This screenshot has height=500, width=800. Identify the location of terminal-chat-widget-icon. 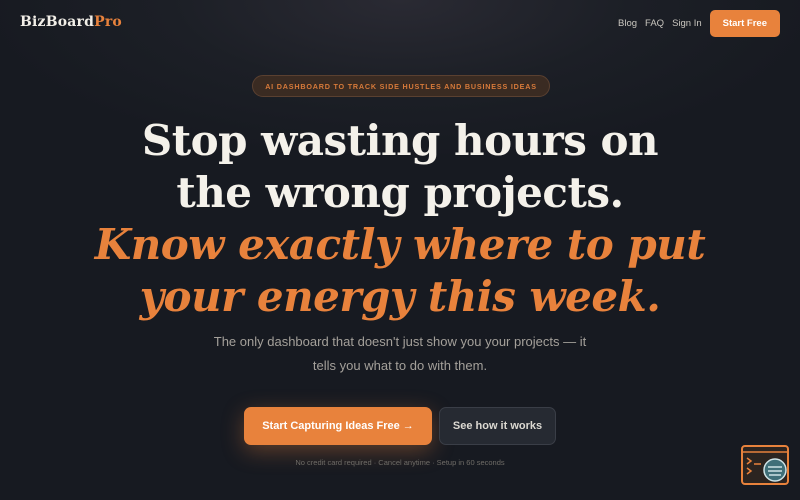
(765, 465).